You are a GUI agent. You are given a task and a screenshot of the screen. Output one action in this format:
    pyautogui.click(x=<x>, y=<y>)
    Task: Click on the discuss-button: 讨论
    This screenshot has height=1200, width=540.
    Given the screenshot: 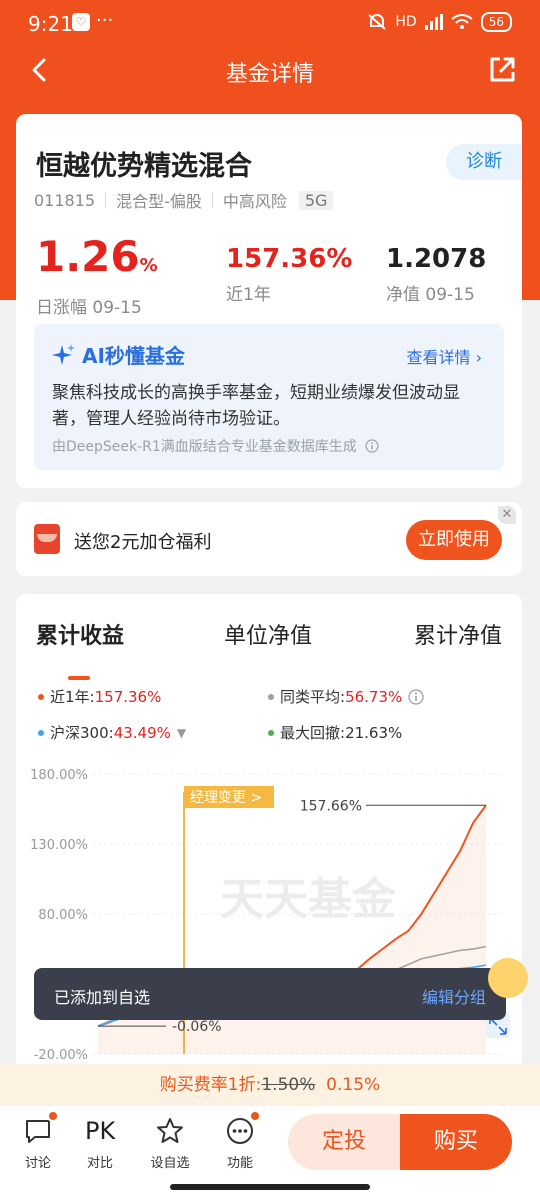 What is the action you would take?
    pyautogui.click(x=38, y=1140)
    